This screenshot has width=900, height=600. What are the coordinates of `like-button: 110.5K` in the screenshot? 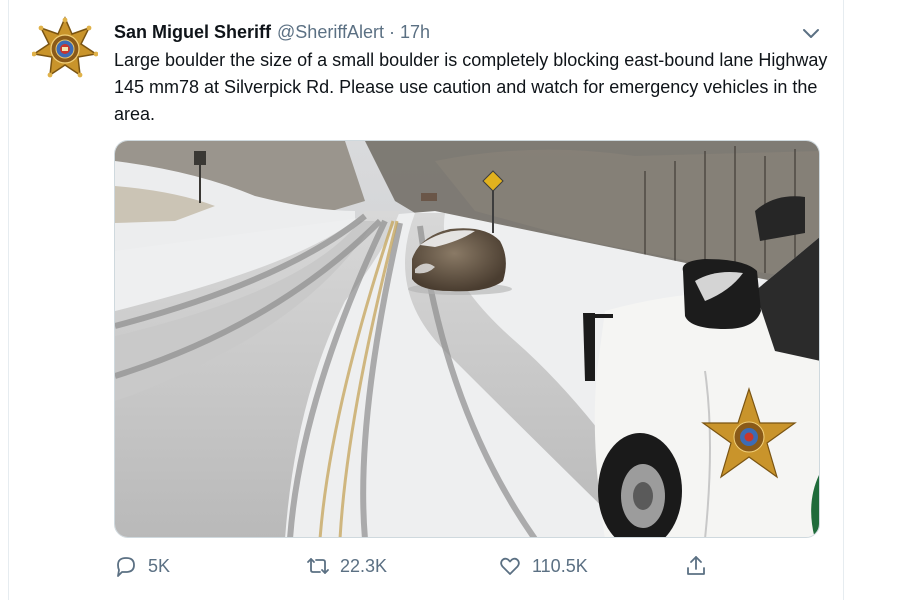 It's located at (543, 566).